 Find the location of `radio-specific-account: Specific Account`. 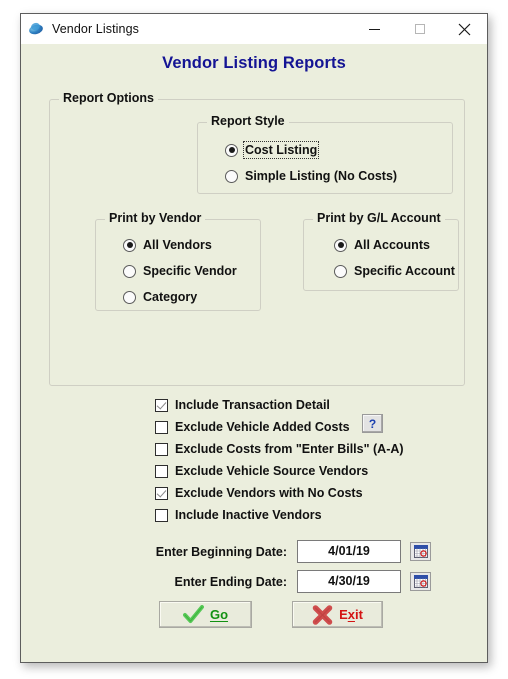

radio-specific-account: Specific Account is located at coordinates (394, 271).